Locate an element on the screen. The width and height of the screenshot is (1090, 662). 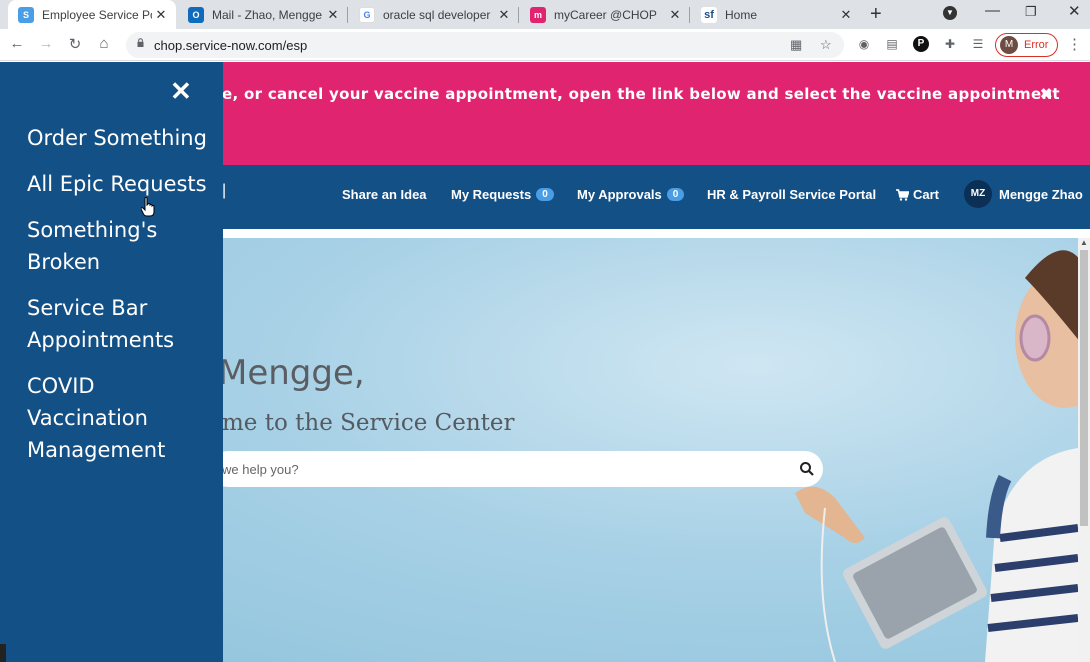
home-icon: ⌂ is located at coordinates (104, 43).